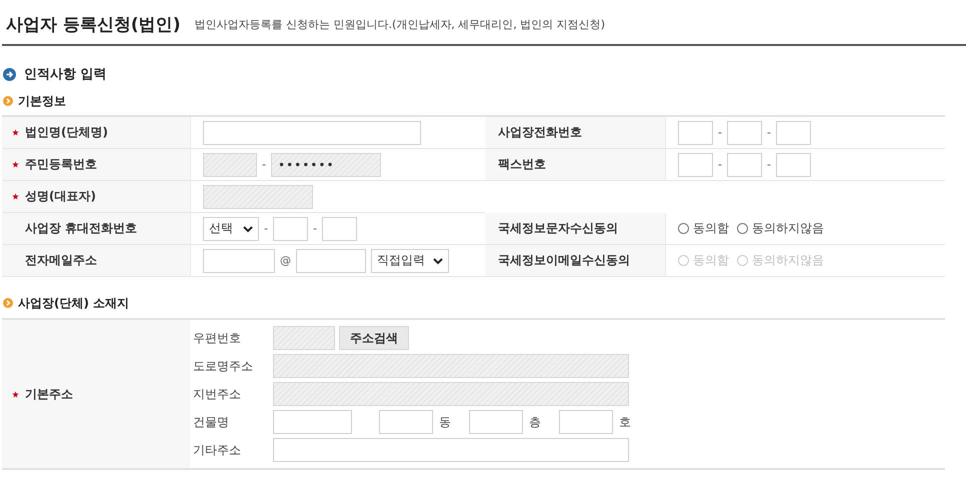 This screenshot has height=483, width=966. Describe the element at coordinates (564, 260) in the screenshot. I see `field-label: 국세정보이메일수신동의` at that location.